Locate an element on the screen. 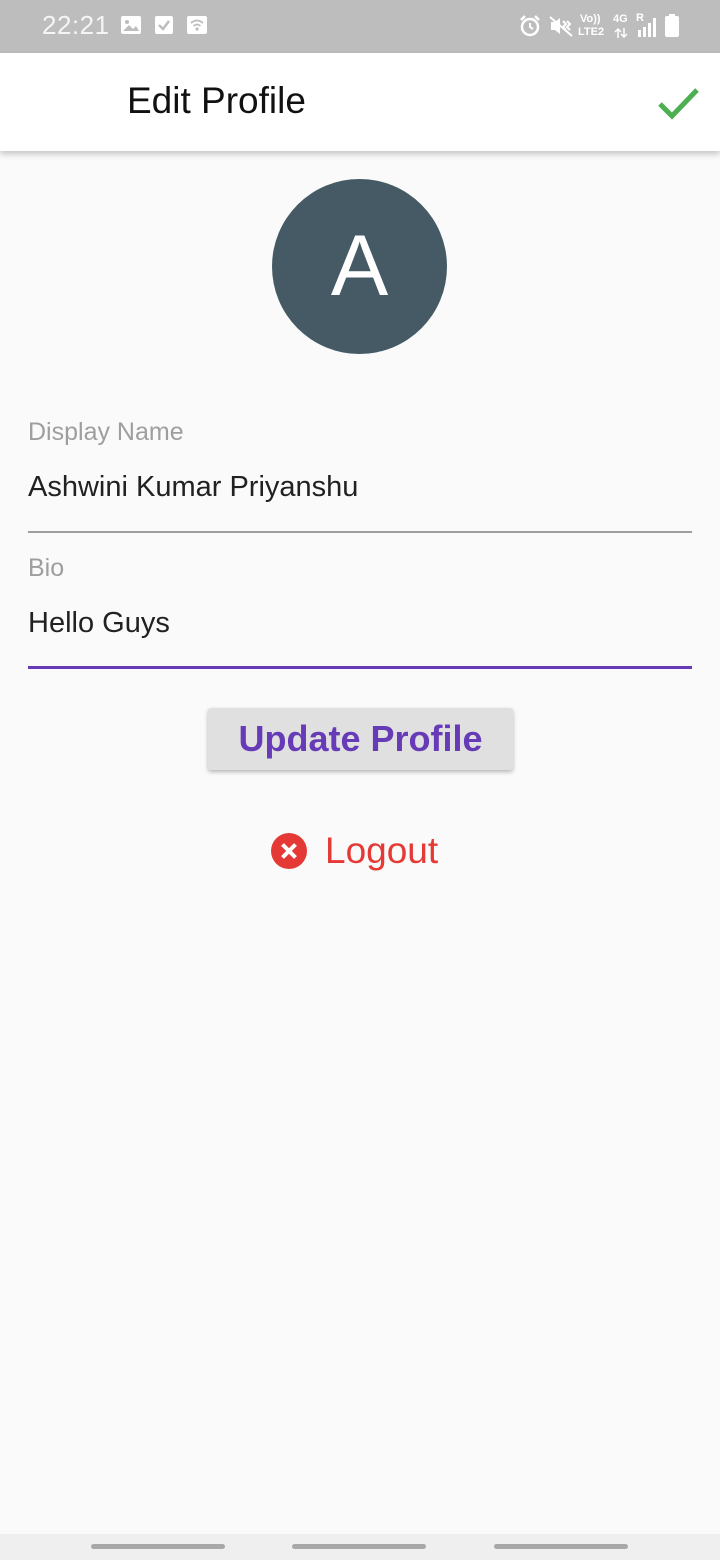 The height and width of the screenshot is (1560, 720). nav-home-button is located at coordinates (359, 1546).